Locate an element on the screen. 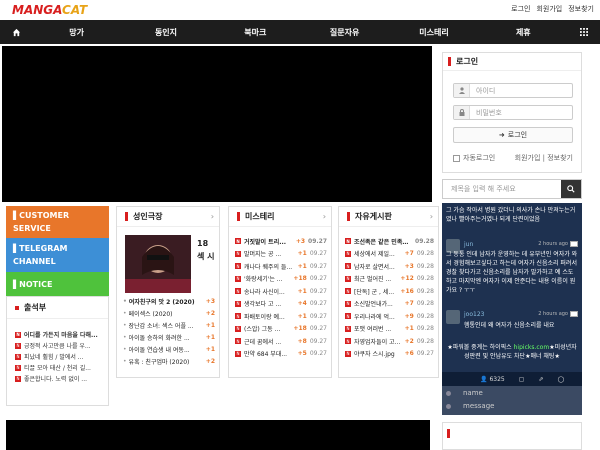 Image resolution: width=600 pixels, height=450 pixels. list-item: N 자영업자들이 고... +2 09.28 is located at coordinates (389, 341).